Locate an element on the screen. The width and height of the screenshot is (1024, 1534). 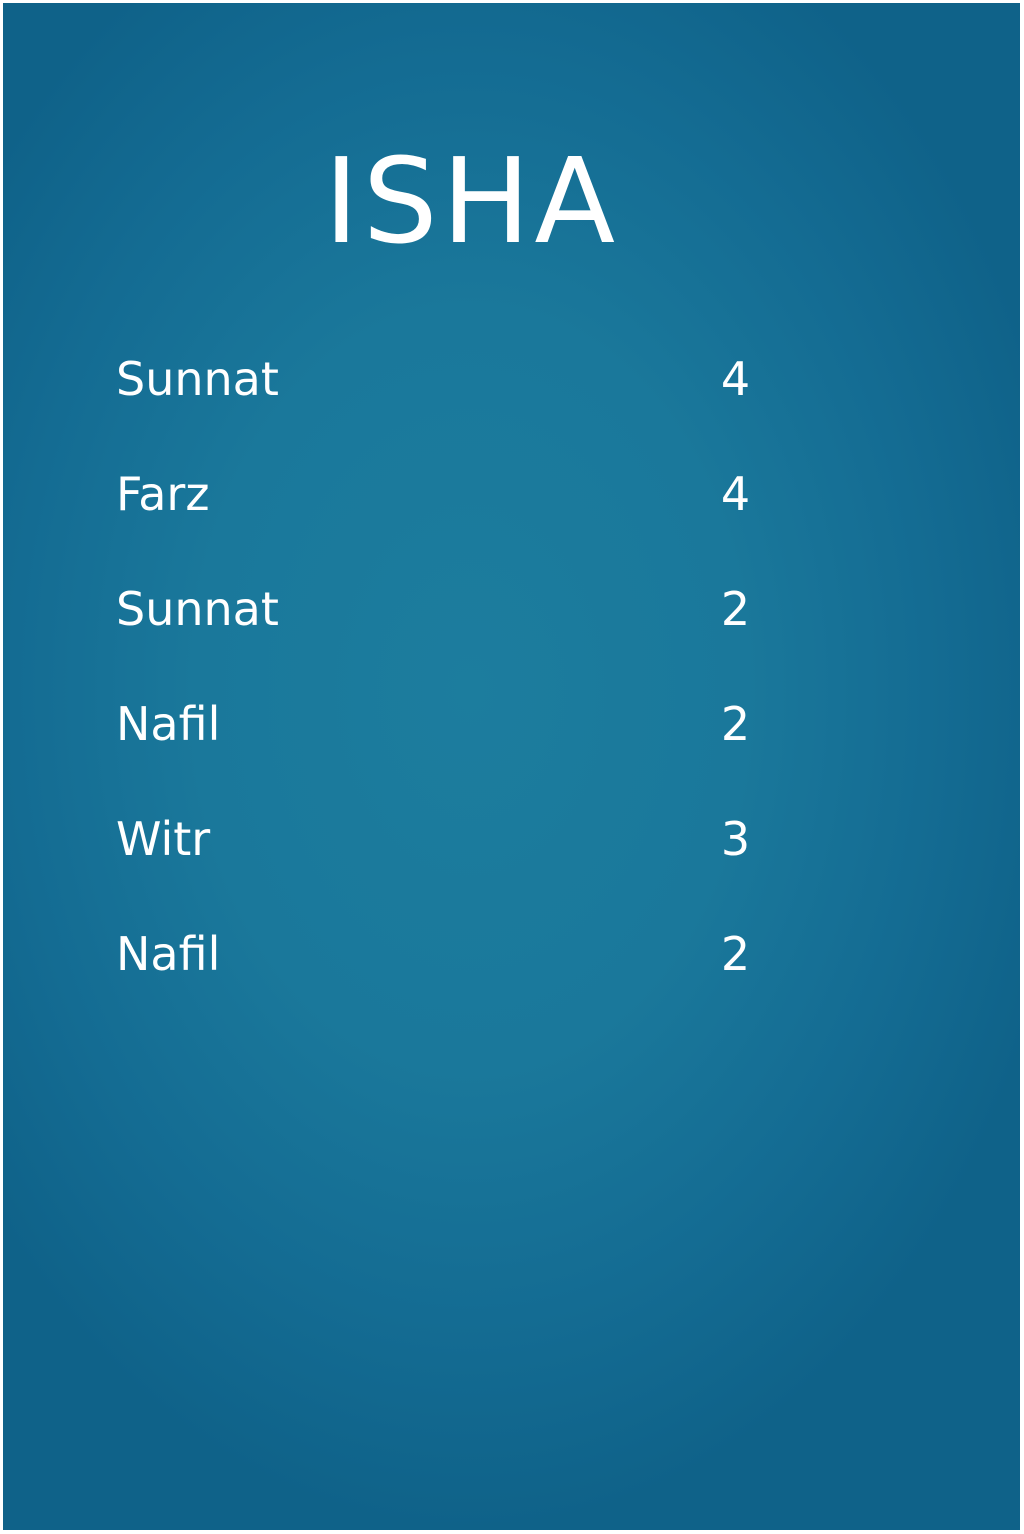
list-item: Farz 4 is located at coordinates (511, 521).